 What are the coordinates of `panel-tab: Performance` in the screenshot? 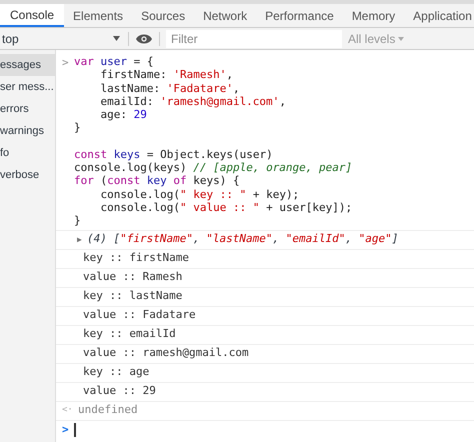 It's located at (299, 15).